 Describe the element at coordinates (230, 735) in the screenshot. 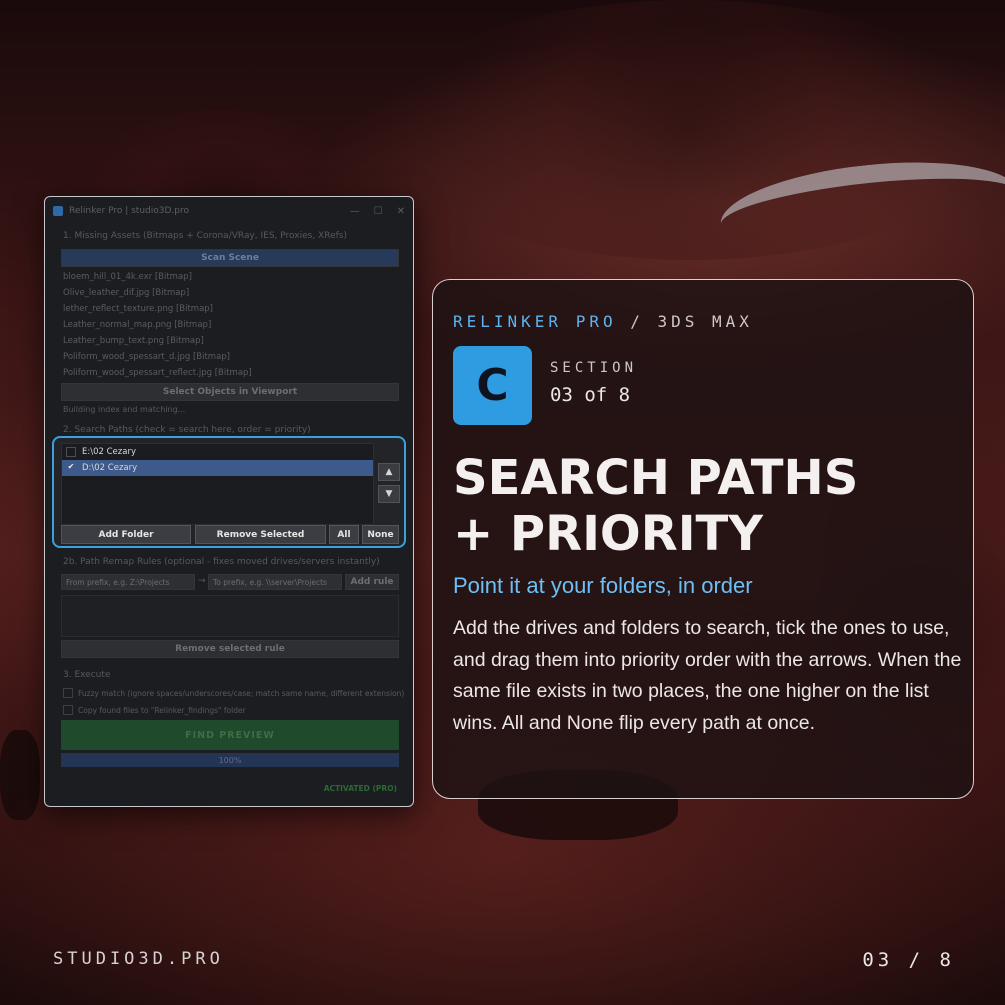

I see `find-preview-button: FIND PREVIEW` at that location.